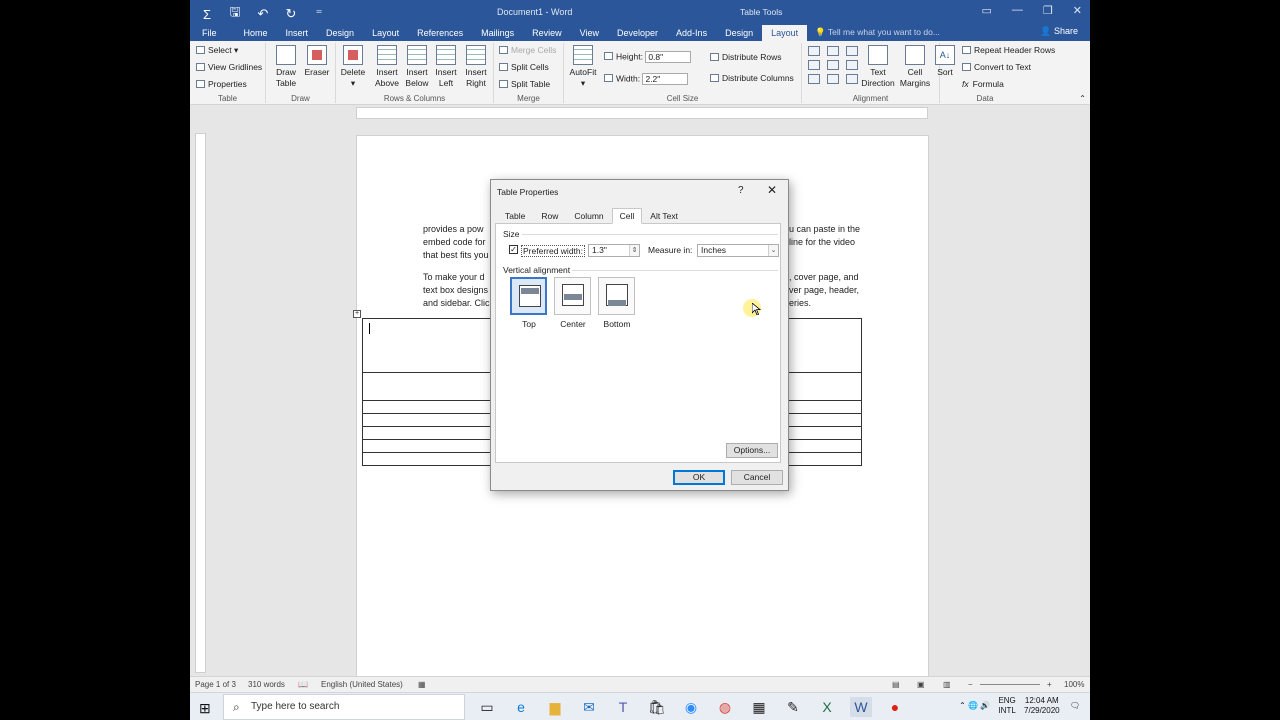 The width and height of the screenshot is (1280, 720). Describe the element at coordinates (861, 707) in the screenshot. I see `word-icon: W` at that location.